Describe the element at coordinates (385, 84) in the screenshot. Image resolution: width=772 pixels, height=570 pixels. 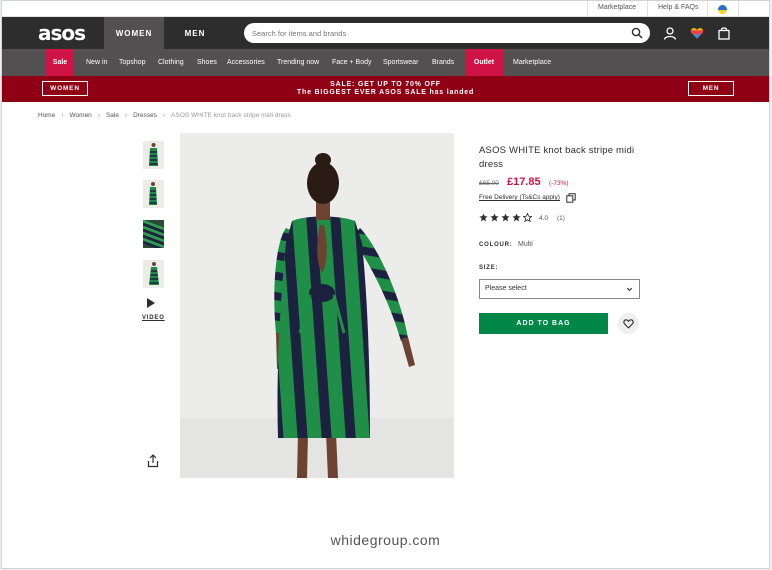
I see `banner-headline: SALE: GET UP TO 70% OFF` at that location.